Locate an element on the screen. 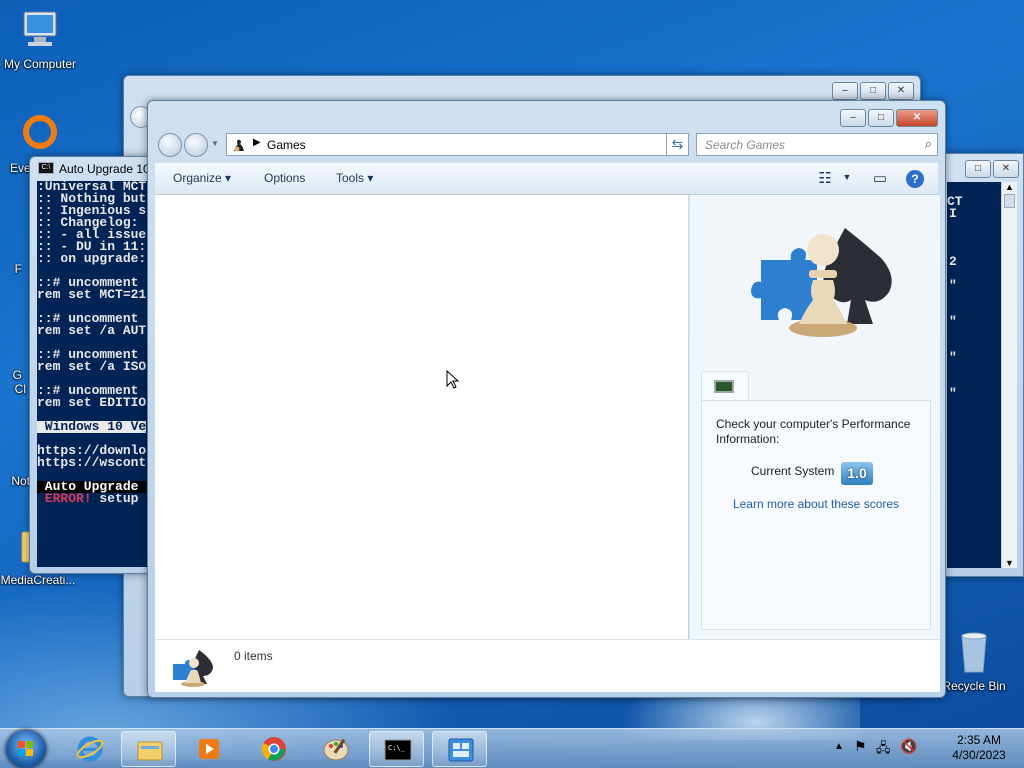 The width and height of the screenshot is (1024, 768). navigation-bar: ▼ ▶ Games ▼ ⇆ Search Games ⌕ is located at coordinates (547, 145).